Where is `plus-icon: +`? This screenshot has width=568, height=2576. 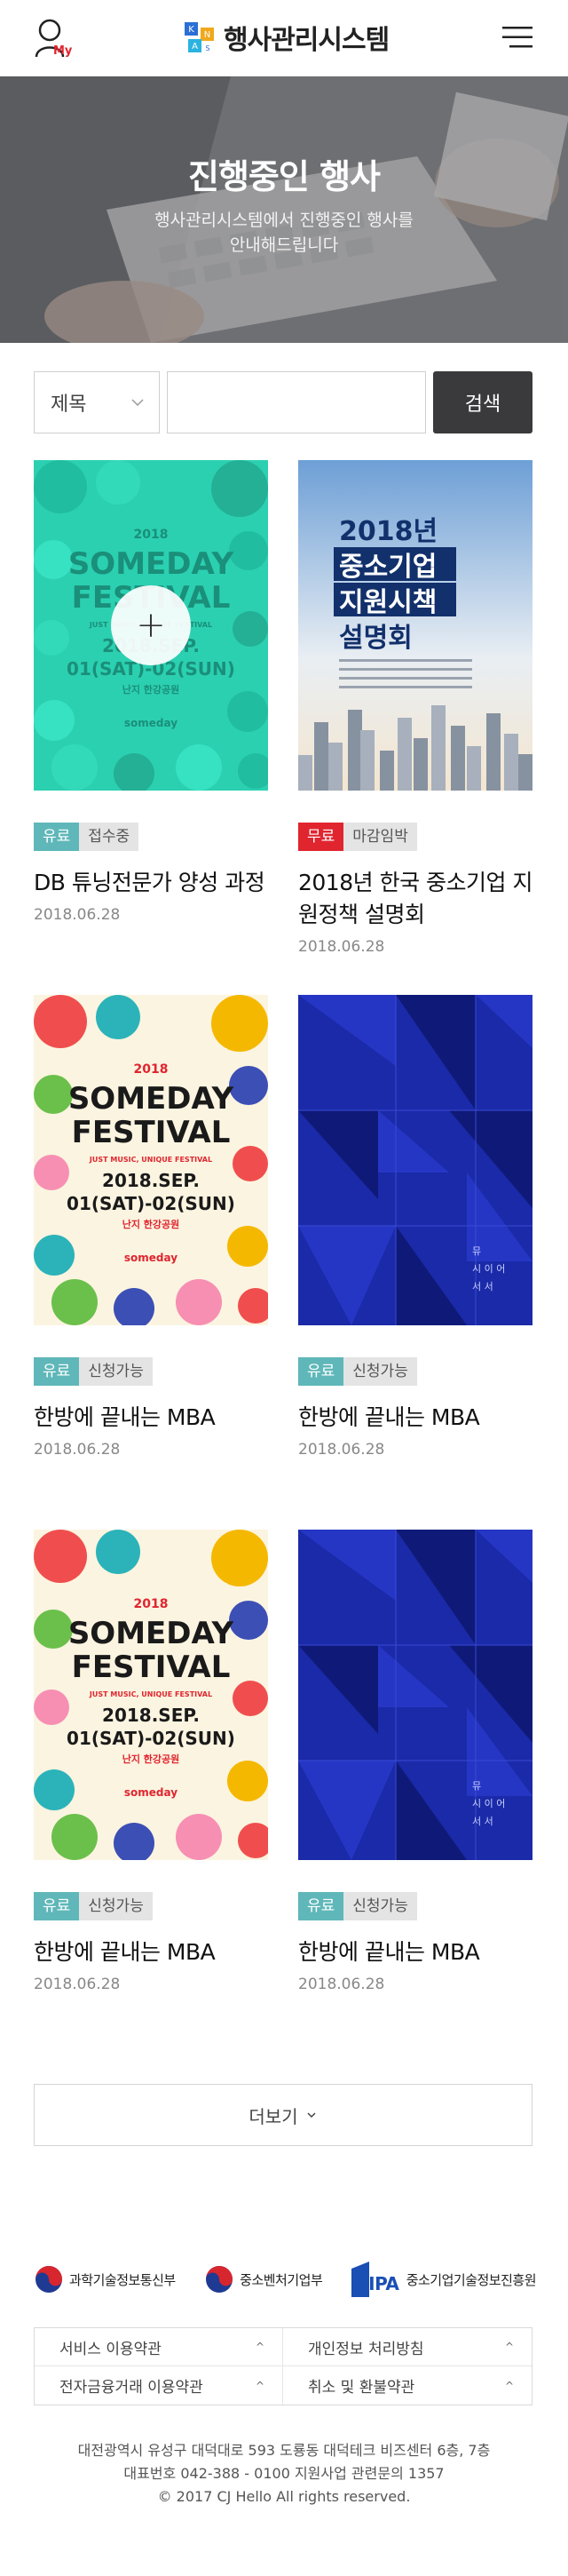 plus-icon: + is located at coordinates (151, 625).